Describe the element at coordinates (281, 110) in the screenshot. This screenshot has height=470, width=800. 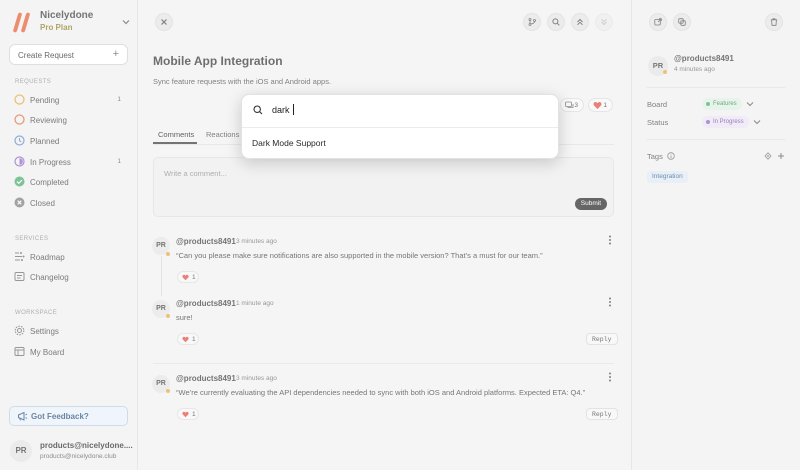
I see `search-input: dark` at that location.